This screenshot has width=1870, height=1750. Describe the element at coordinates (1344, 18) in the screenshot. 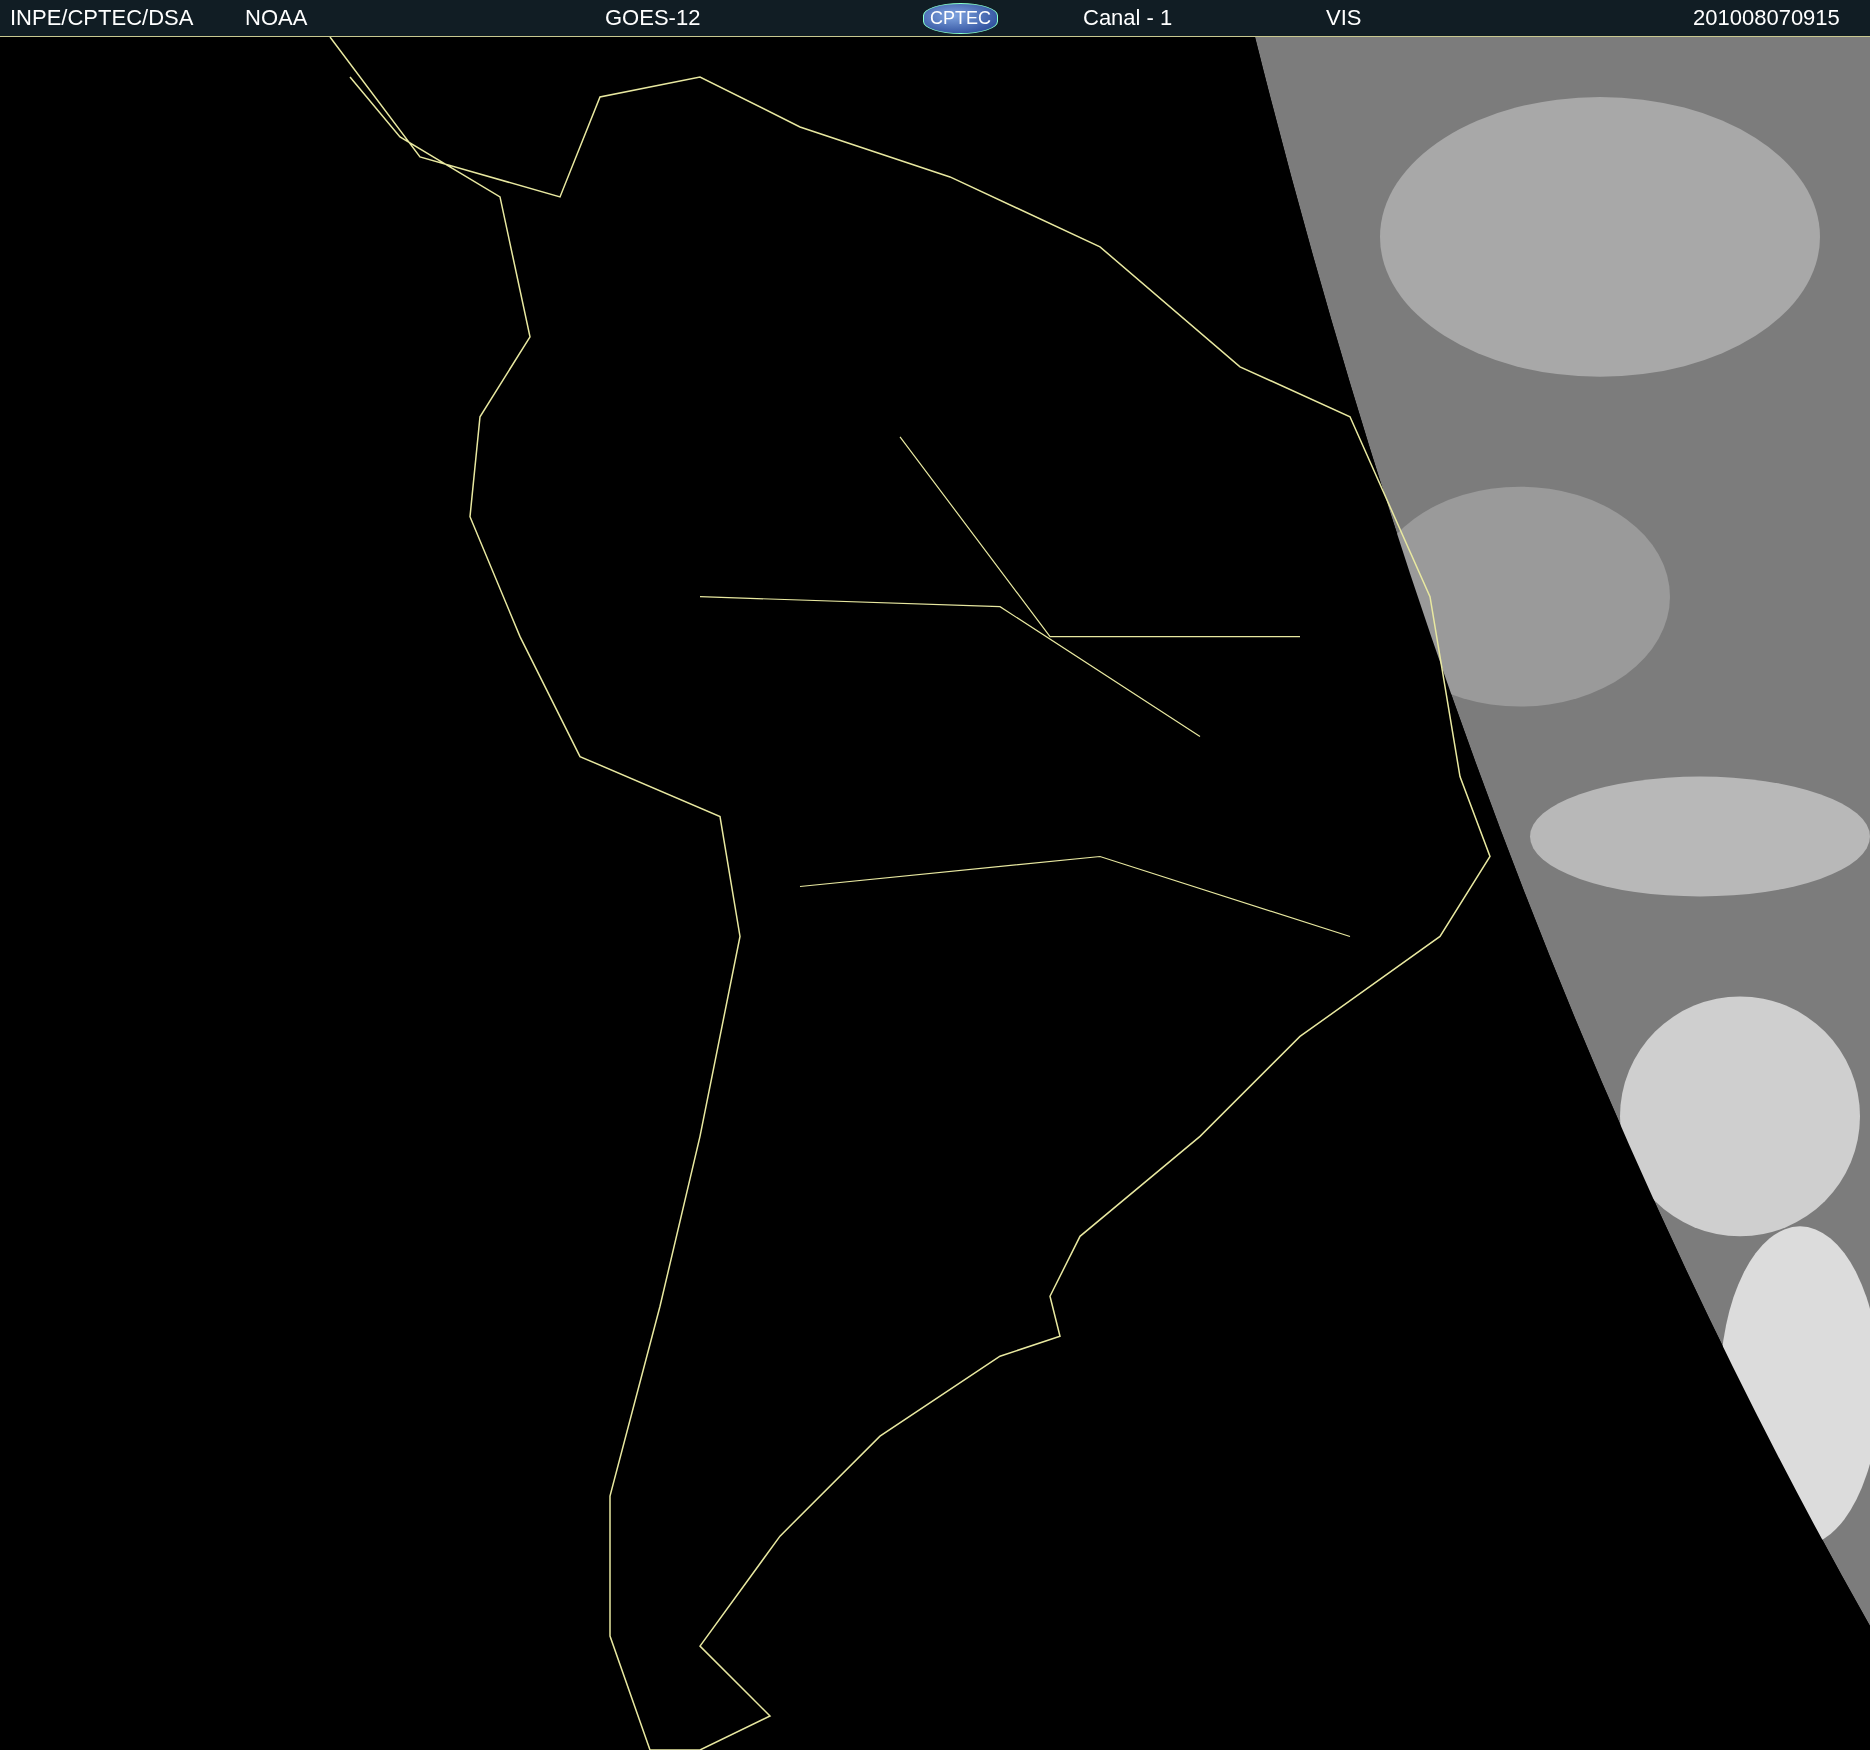

I see `header-label: VIS` at that location.